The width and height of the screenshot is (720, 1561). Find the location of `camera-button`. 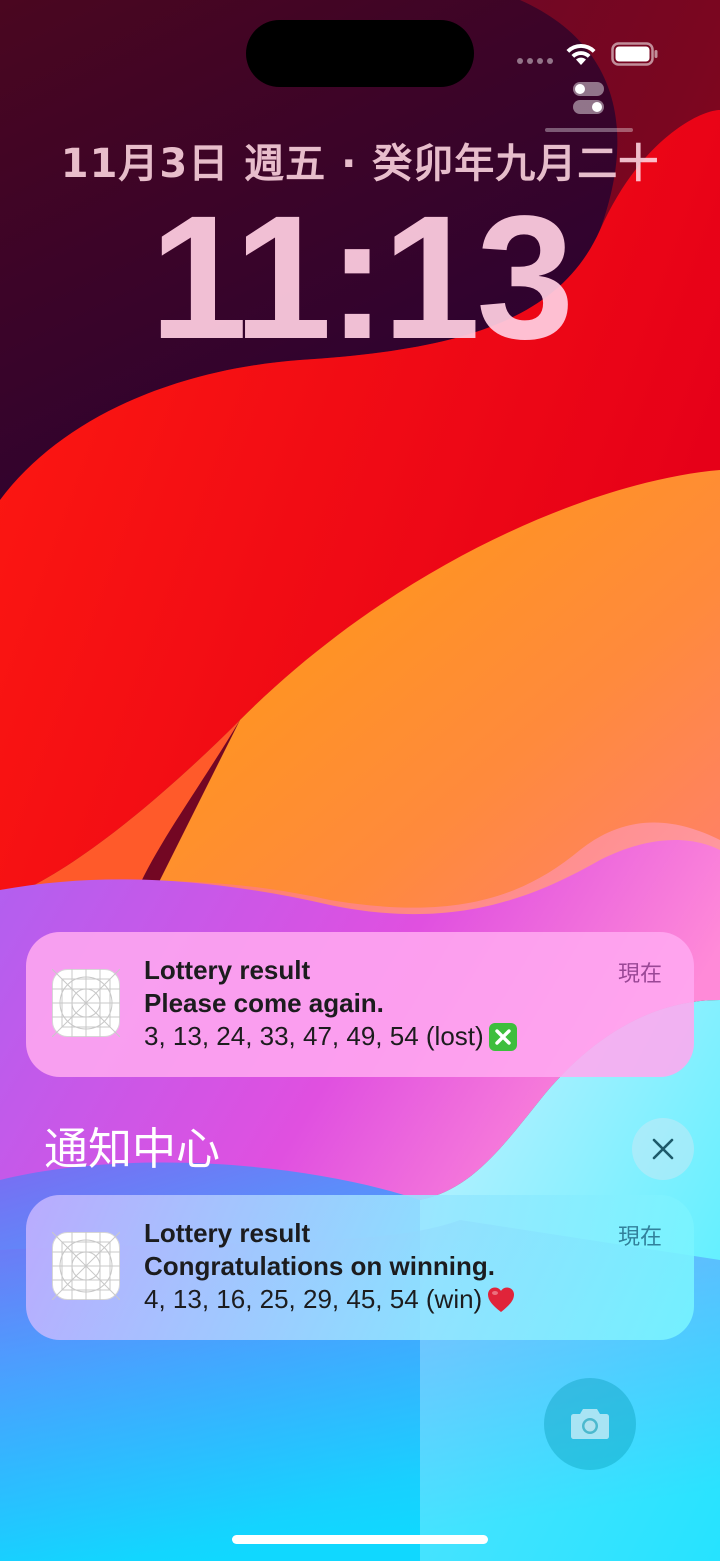

camera-button is located at coordinates (590, 1424).